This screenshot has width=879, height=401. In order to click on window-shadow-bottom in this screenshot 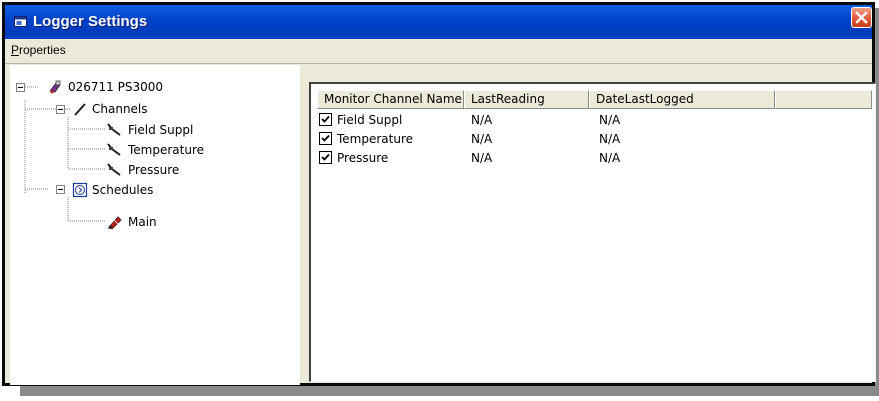, I will do `click(449, 391)`.